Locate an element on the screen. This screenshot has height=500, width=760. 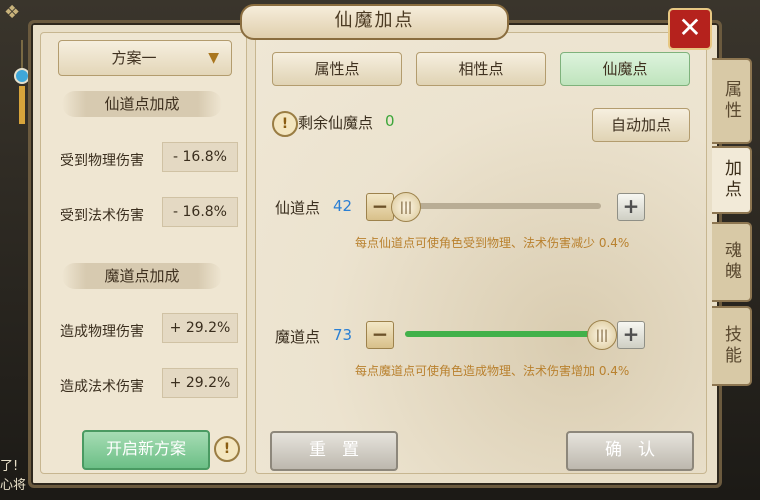
chevron-down-icon: ▼ is located at coordinates (213, 58).